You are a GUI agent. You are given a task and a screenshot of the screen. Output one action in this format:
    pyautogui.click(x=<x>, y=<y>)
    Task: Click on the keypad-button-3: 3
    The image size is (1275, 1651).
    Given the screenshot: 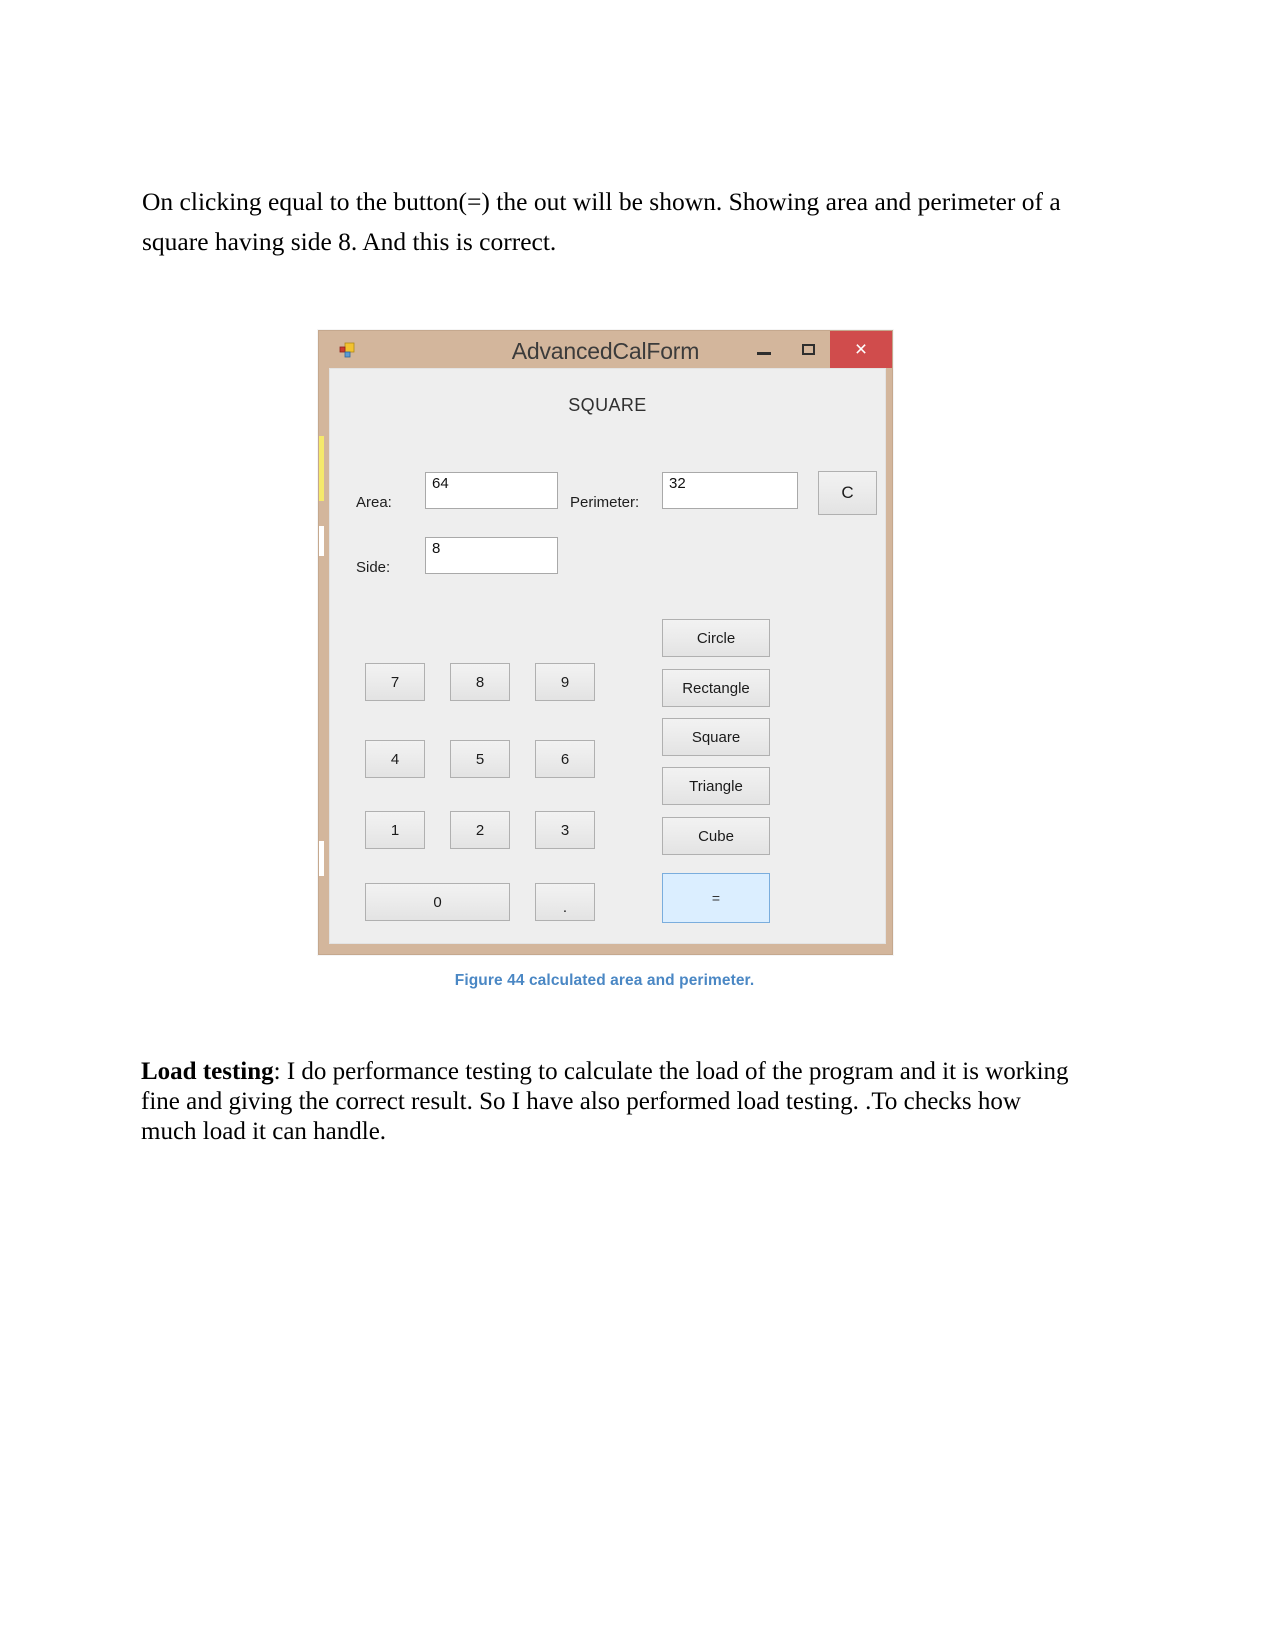 What is the action you would take?
    pyautogui.click(x=565, y=830)
    